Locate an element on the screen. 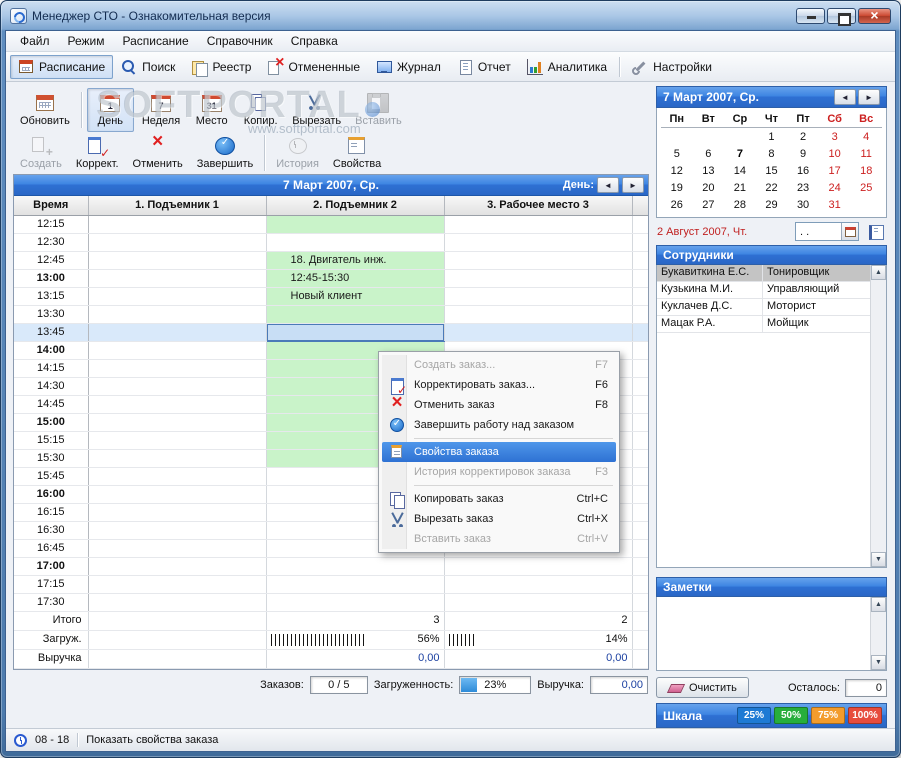 The image size is (901, 758). prev-month-button: ◄ is located at coordinates (845, 97).